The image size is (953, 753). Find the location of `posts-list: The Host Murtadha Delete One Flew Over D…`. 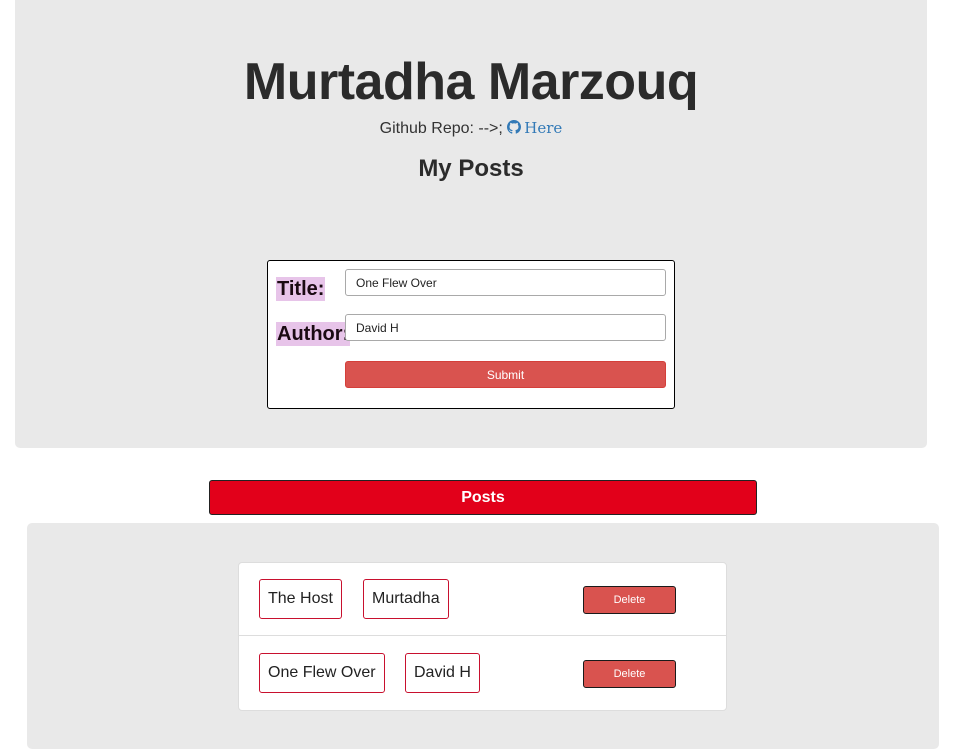

posts-list: The Host Murtadha Delete One Flew Over D… is located at coordinates (482, 636).